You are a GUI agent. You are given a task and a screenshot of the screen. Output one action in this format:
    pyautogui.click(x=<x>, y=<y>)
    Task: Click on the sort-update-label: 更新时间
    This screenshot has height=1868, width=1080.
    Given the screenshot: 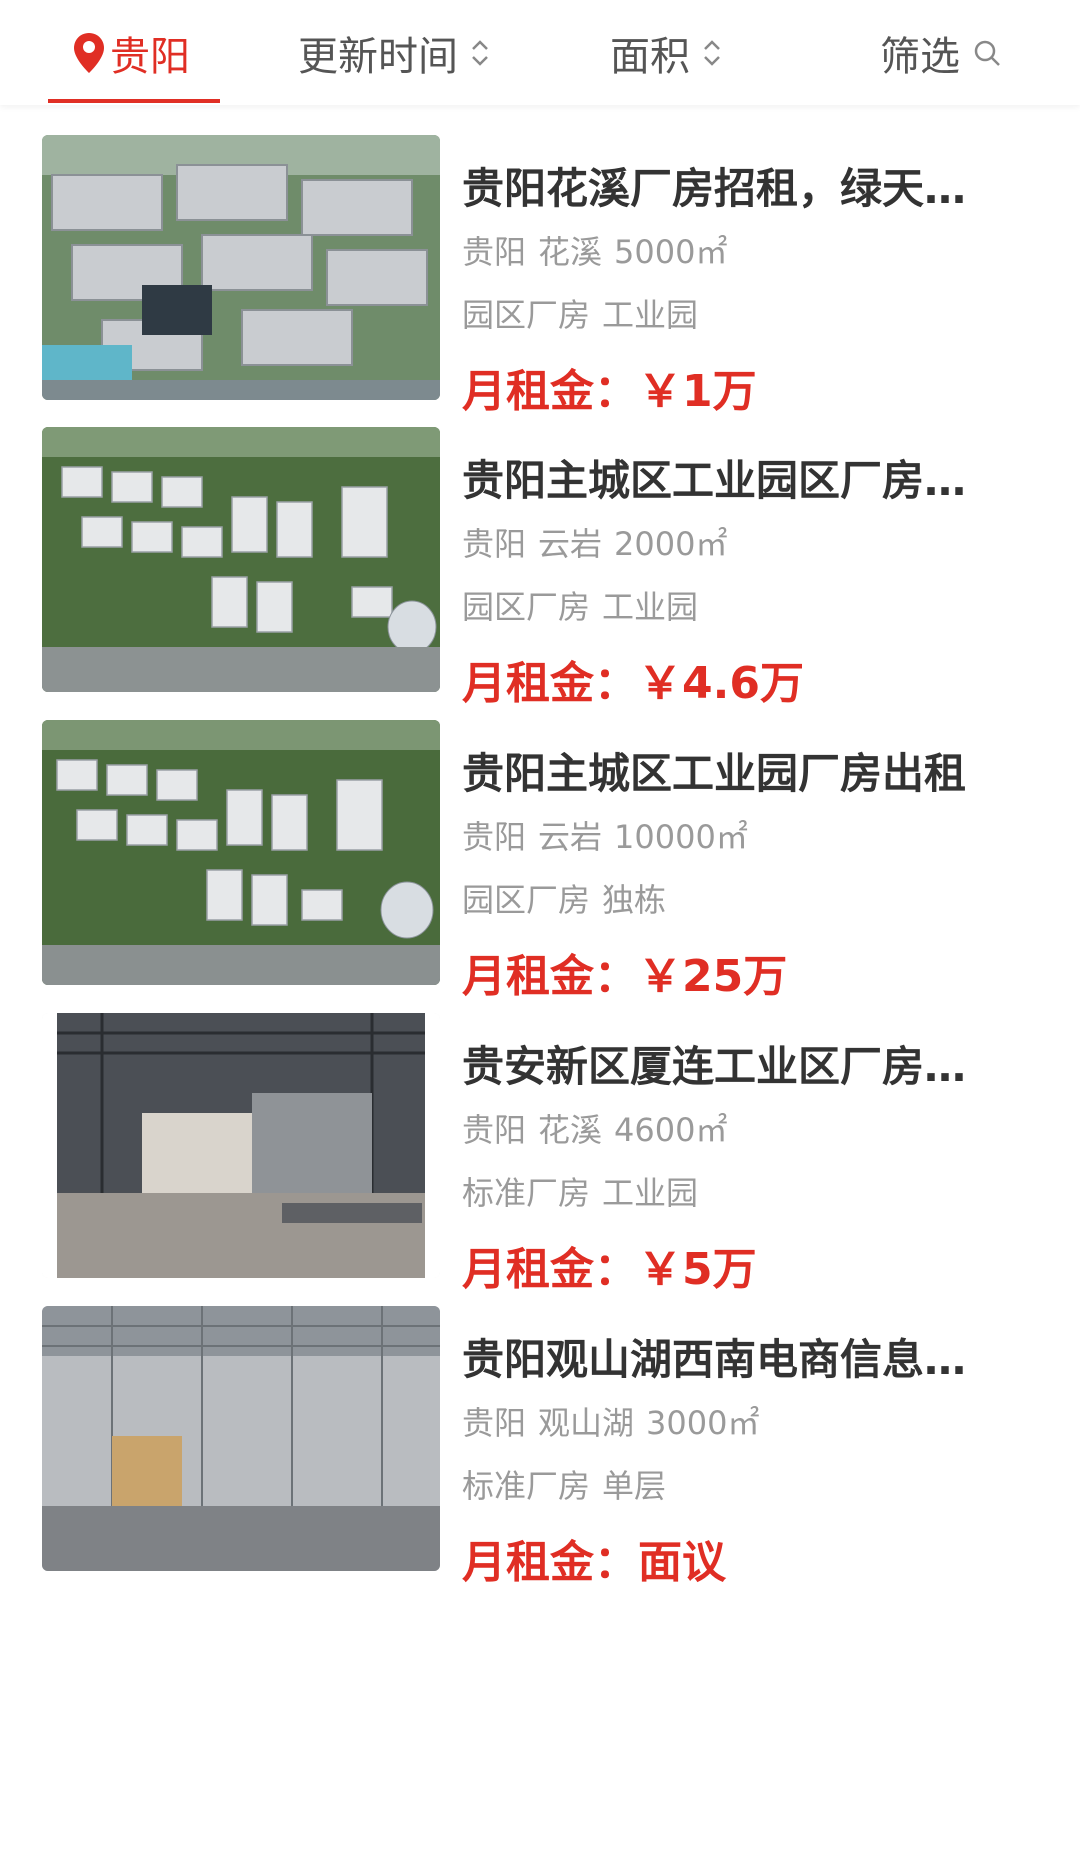 What is the action you would take?
    pyautogui.click(x=378, y=56)
    